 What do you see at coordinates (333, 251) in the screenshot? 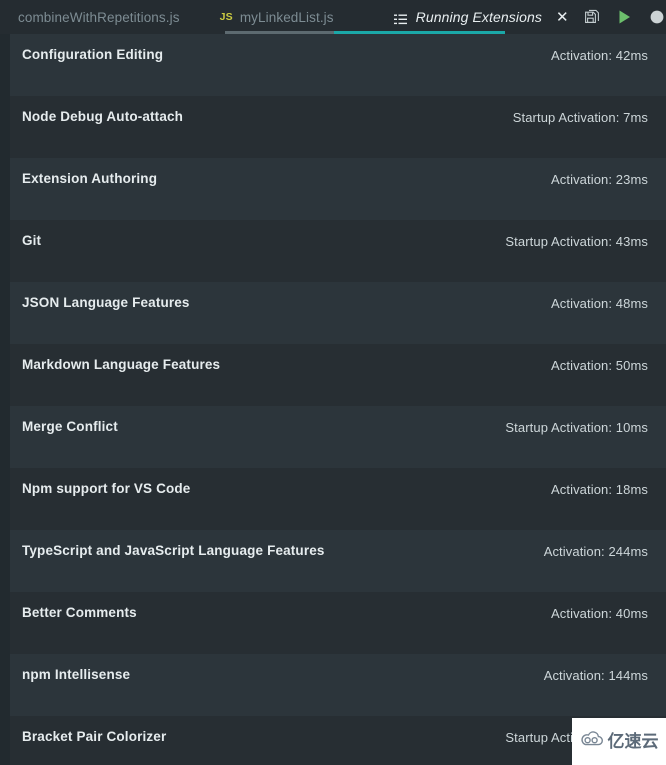
I see `extension-row: Git Startup Activation: 43ms` at bounding box center [333, 251].